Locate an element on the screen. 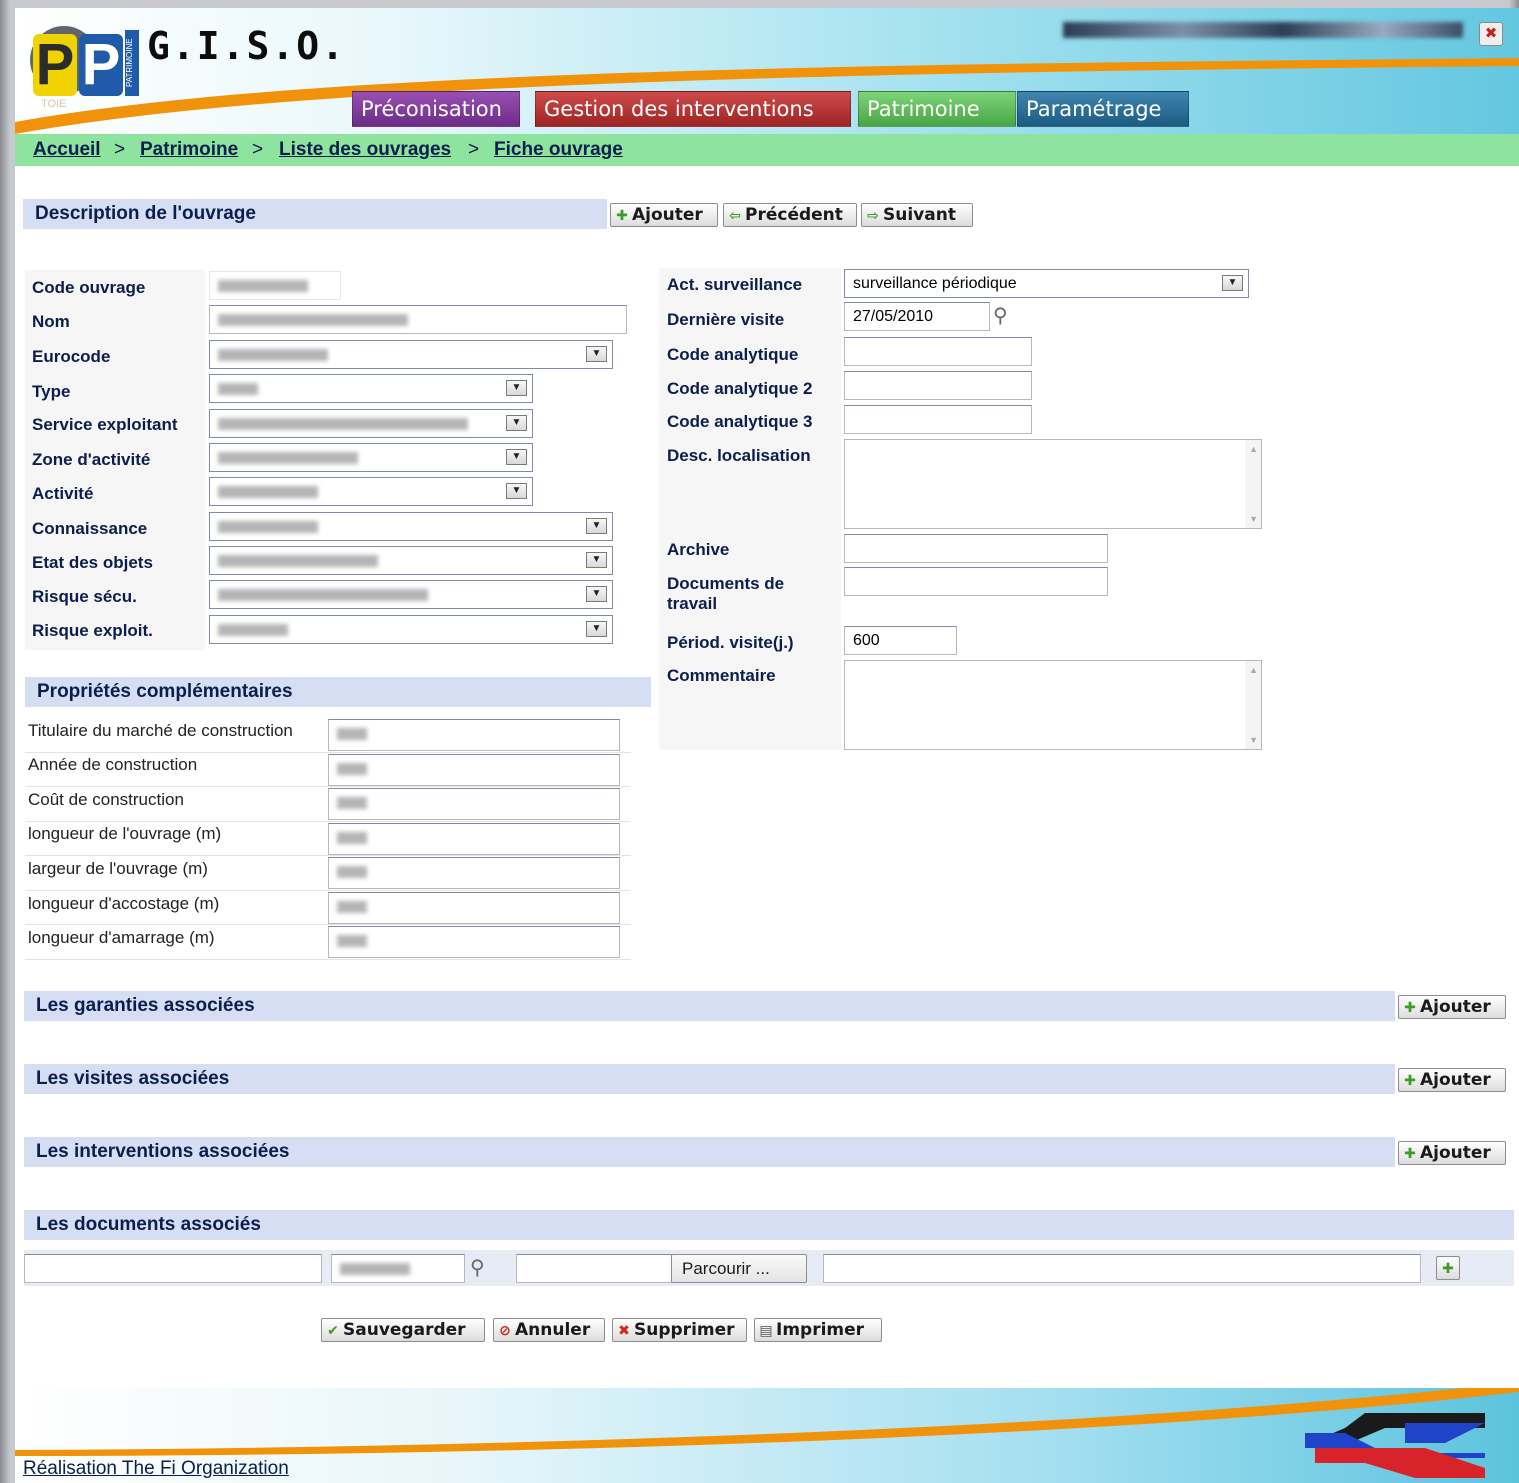 The image size is (1519, 1483). documents-travail-label: Documents de travail is located at coordinates (726, 593).